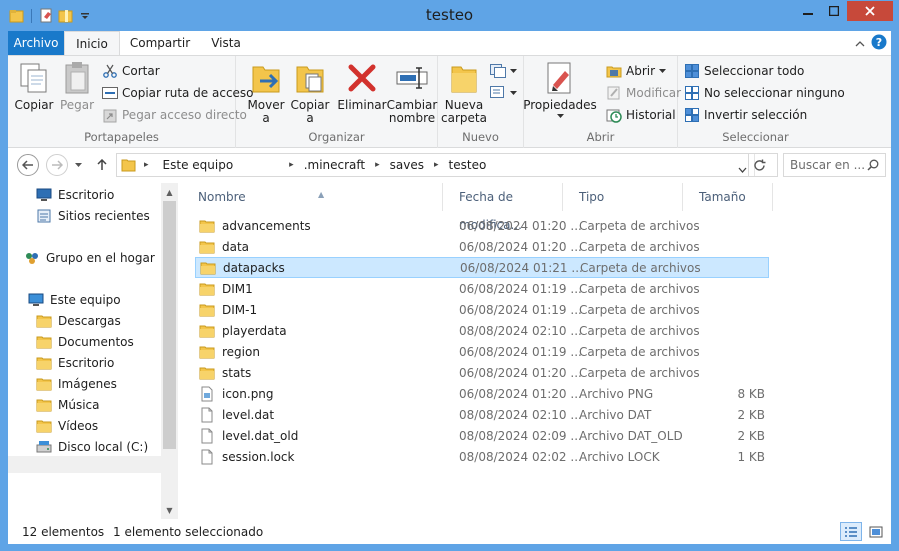  What do you see at coordinates (851, 531) in the screenshot?
I see `details-view-button` at bounding box center [851, 531].